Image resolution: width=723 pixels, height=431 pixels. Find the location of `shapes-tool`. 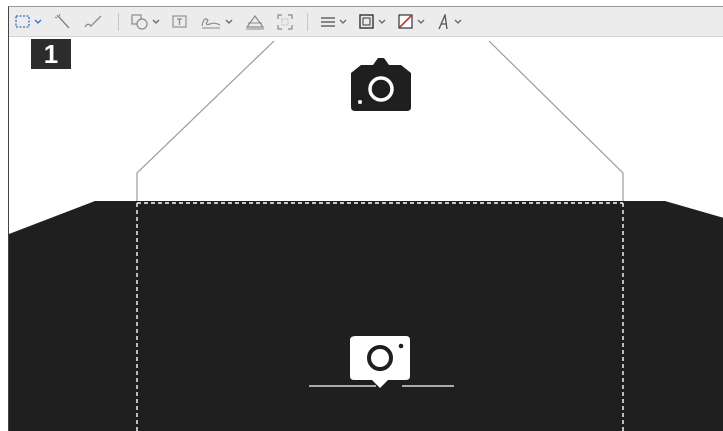

shapes-tool is located at coordinates (145, 22).